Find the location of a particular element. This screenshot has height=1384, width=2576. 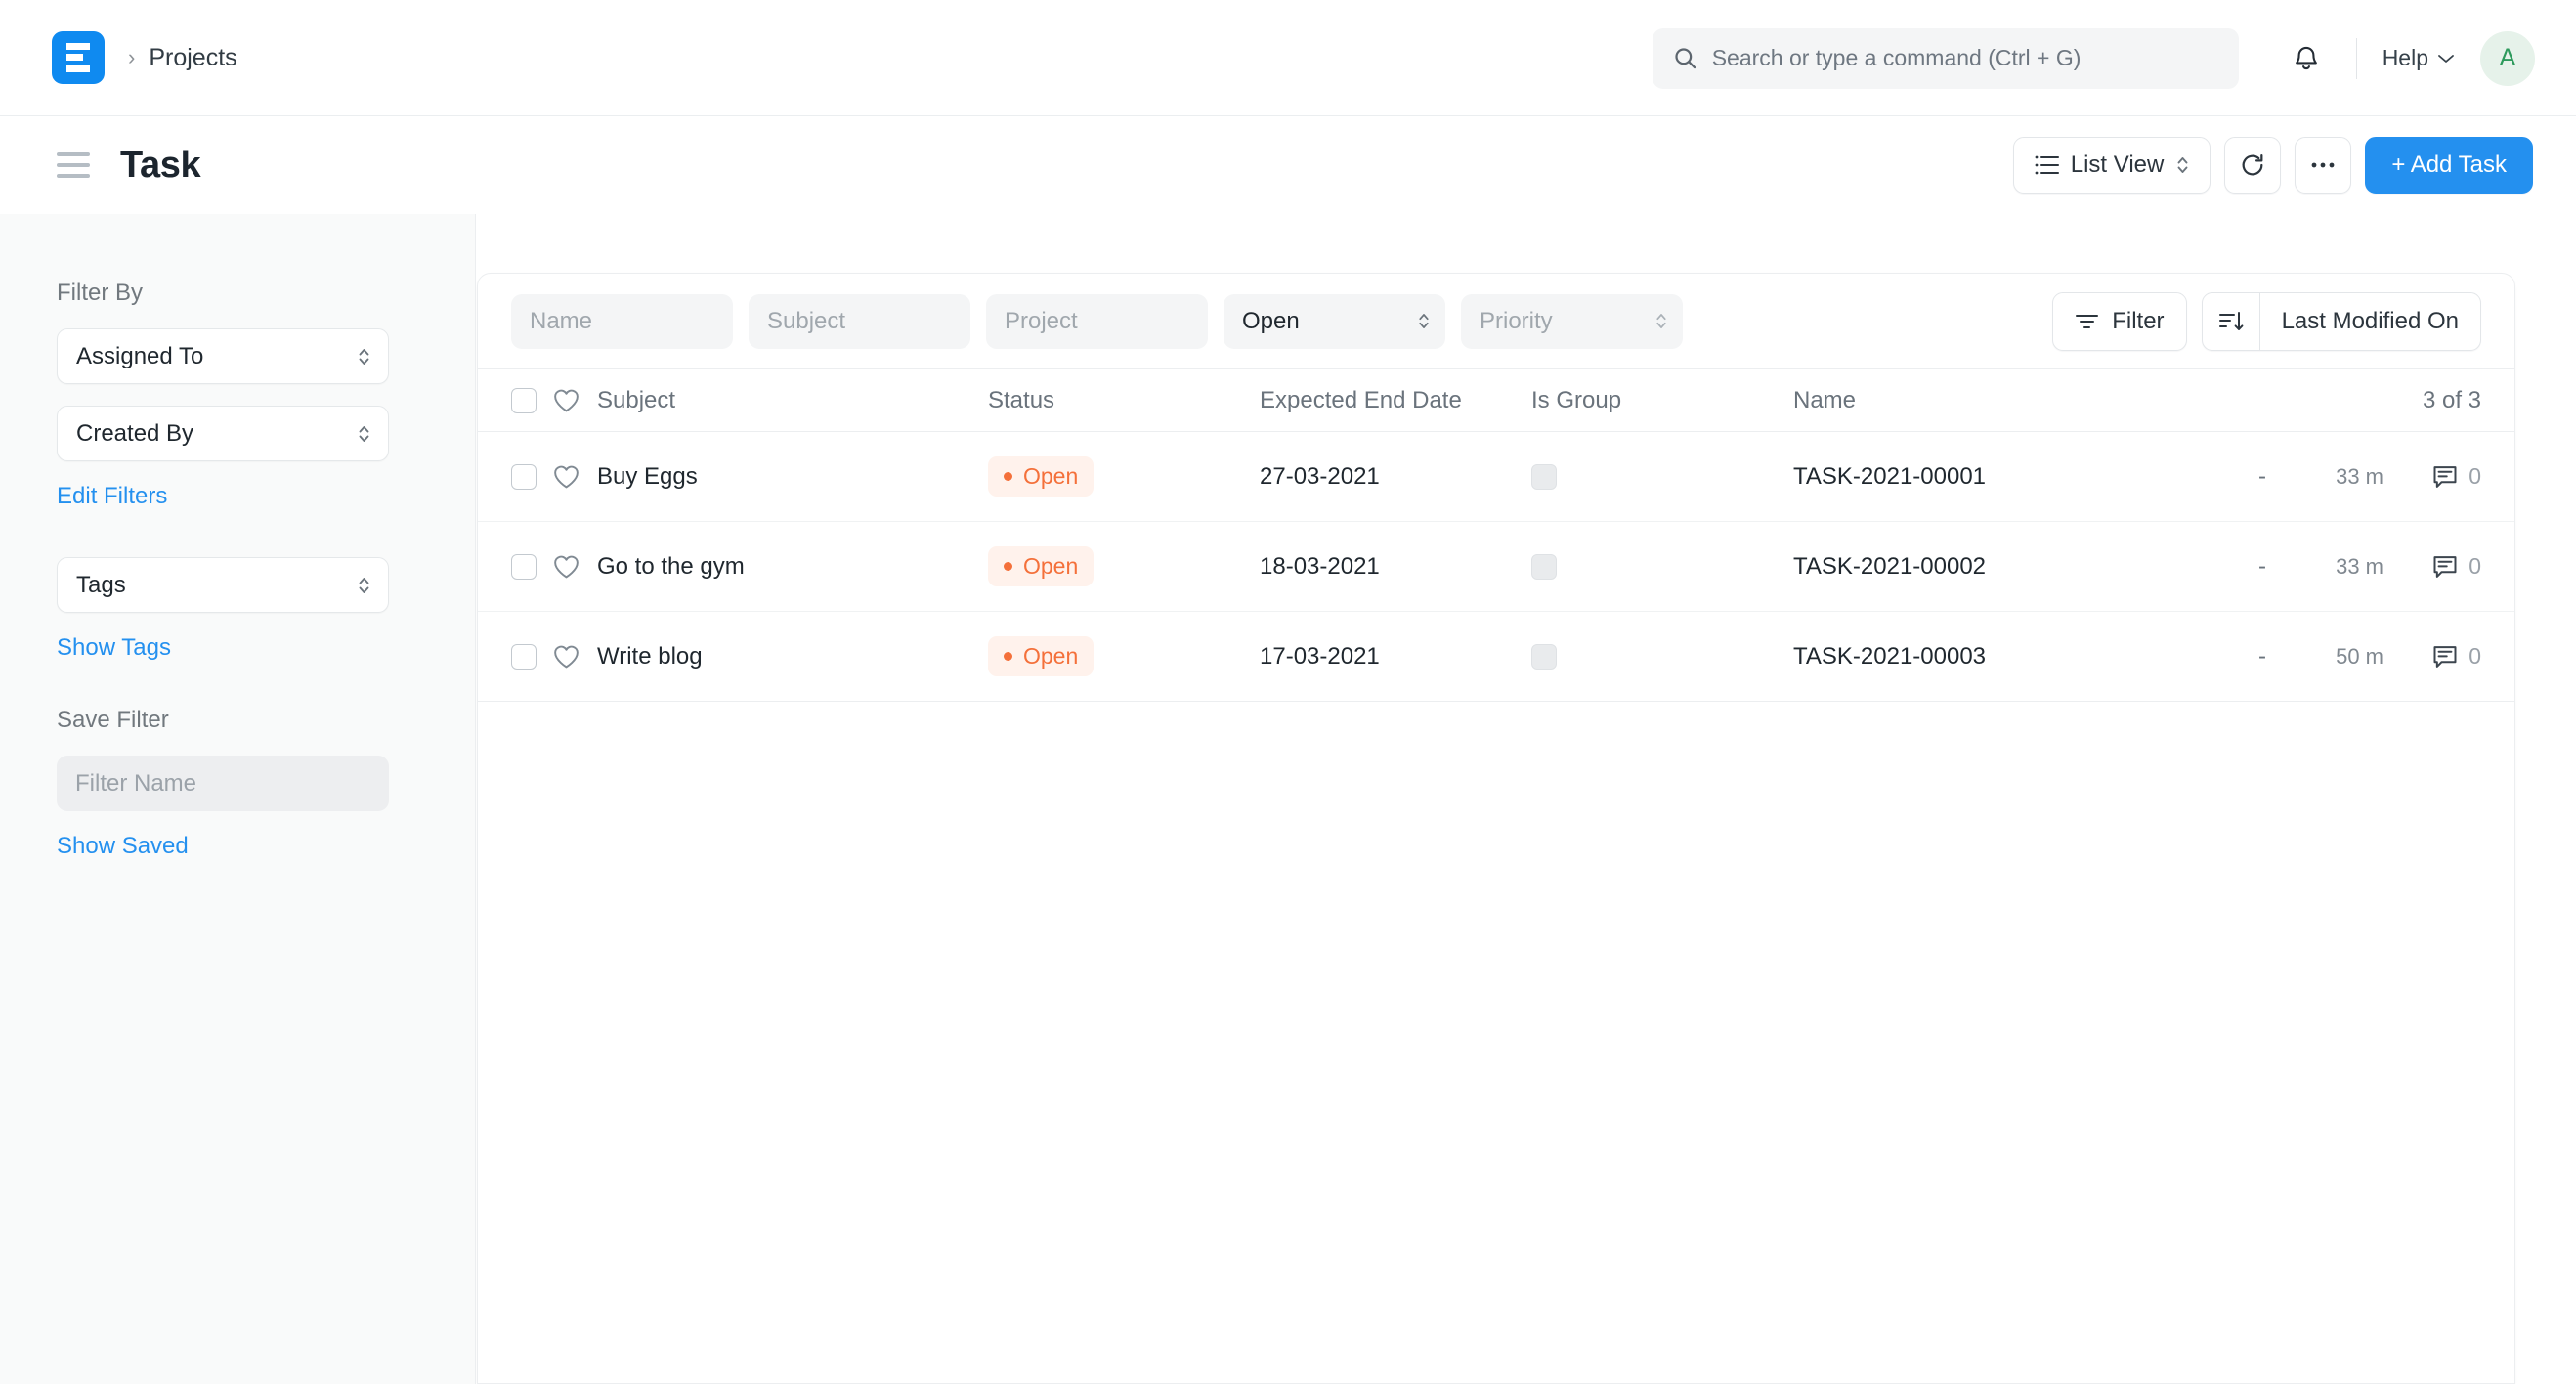

sort-field-label: Last Modified On is located at coordinates (2370, 320).